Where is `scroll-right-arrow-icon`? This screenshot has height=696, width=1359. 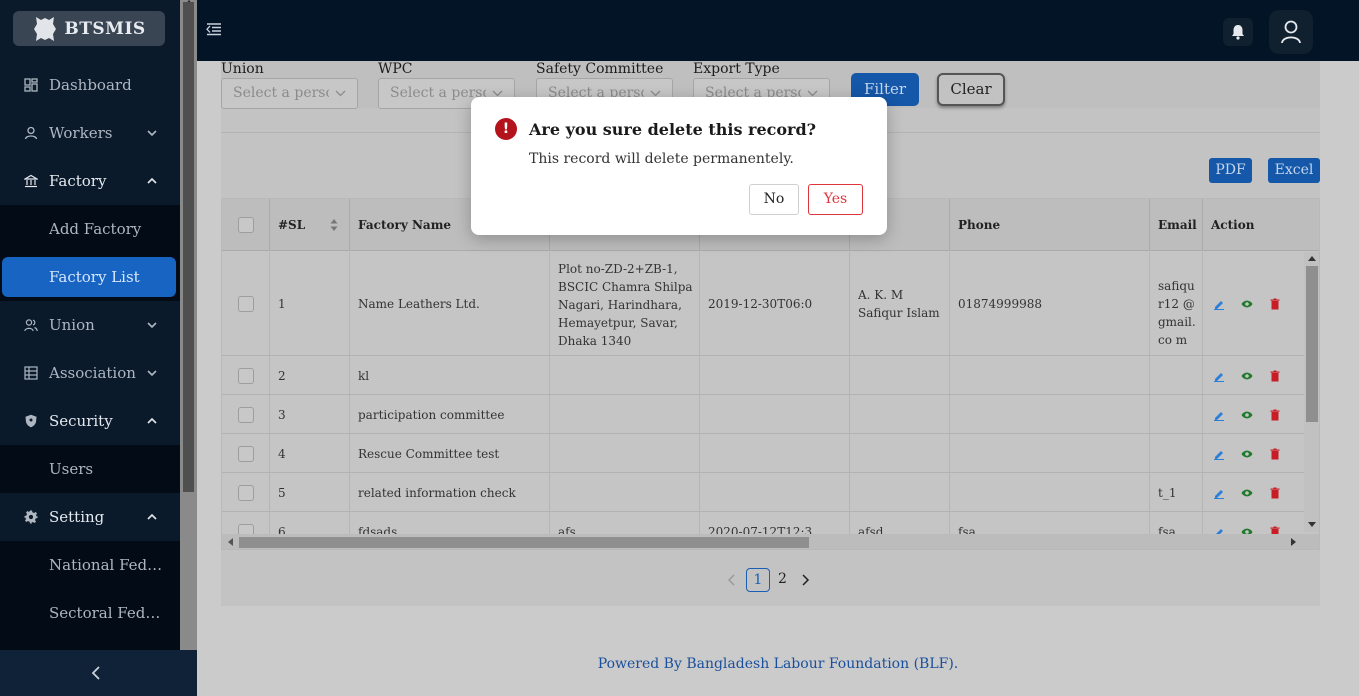 scroll-right-arrow-icon is located at coordinates (1294, 542).